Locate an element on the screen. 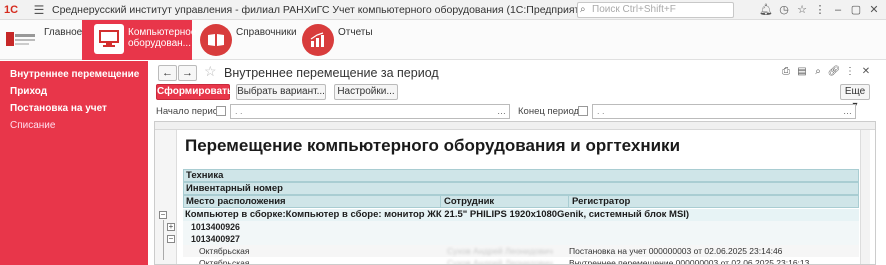 The image size is (886, 265). tree-line is located at coordinates (163, 240).